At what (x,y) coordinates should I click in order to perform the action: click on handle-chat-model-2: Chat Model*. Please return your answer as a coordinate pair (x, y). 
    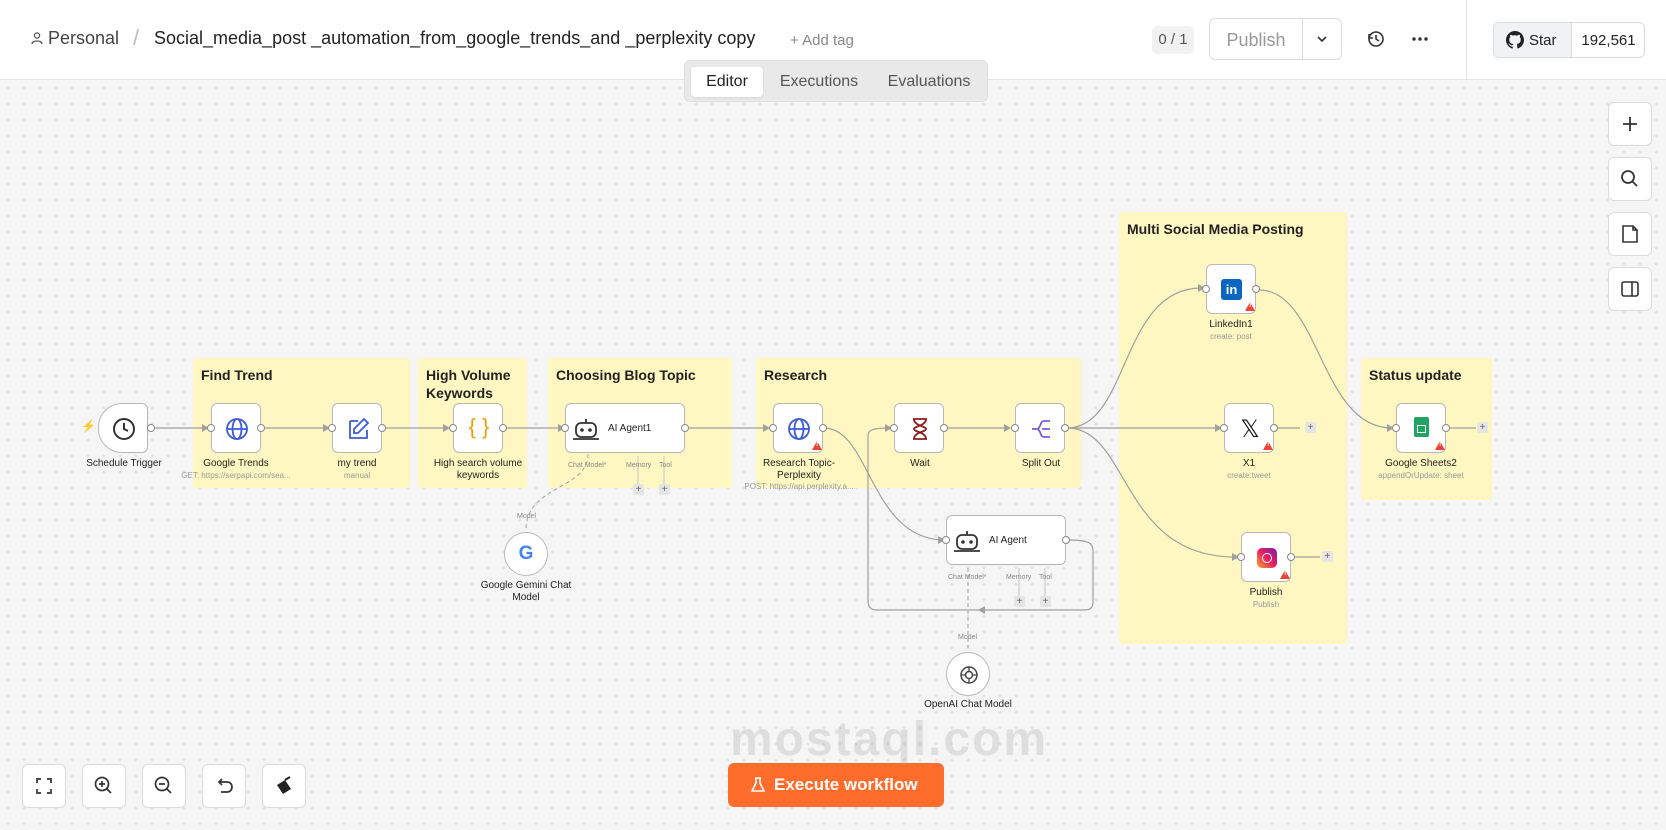
    Looking at the image, I should click on (967, 577).